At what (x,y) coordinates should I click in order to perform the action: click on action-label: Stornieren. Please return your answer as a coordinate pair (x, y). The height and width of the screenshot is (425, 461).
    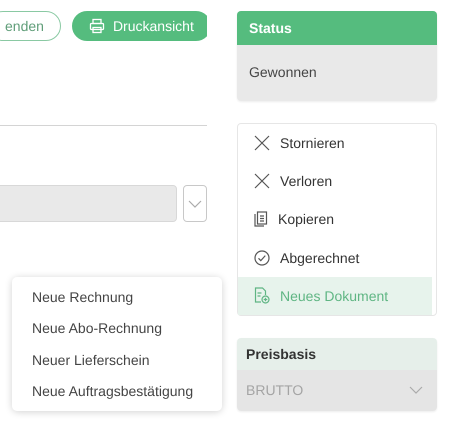
    Looking at the image, I should click on (312, 143).